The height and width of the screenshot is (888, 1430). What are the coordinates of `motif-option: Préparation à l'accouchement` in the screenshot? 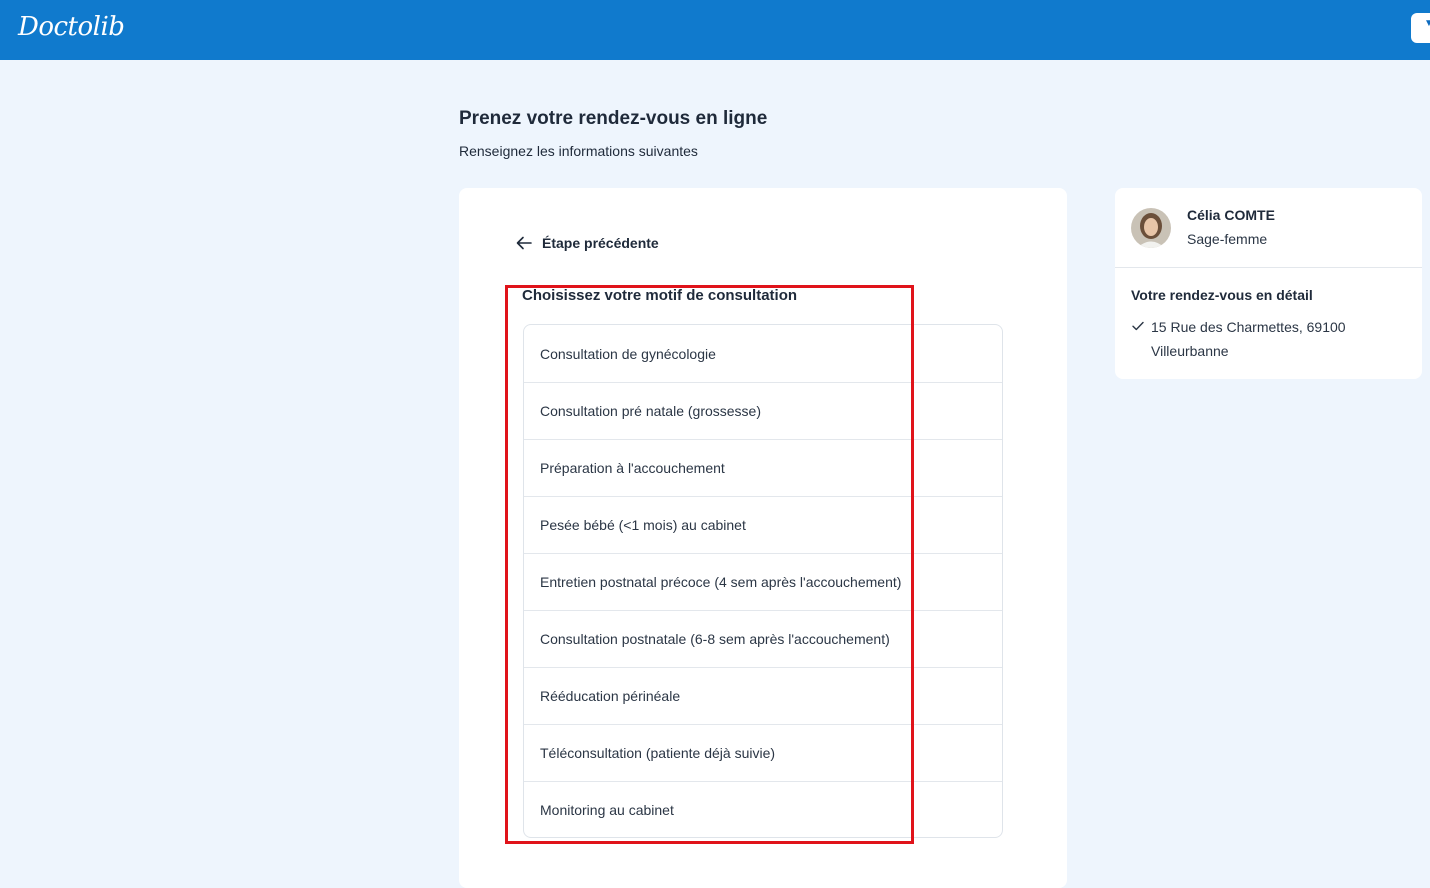 It's located at (763, 467).